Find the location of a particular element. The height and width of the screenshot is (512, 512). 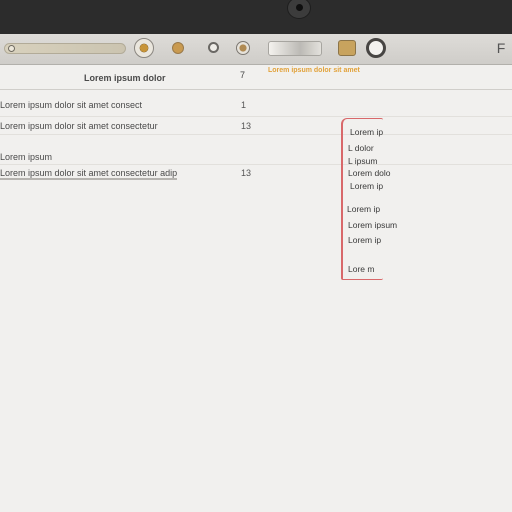

row-text: Lorem ipsum dolor sit amet consect is located at coordinates (71, 105).